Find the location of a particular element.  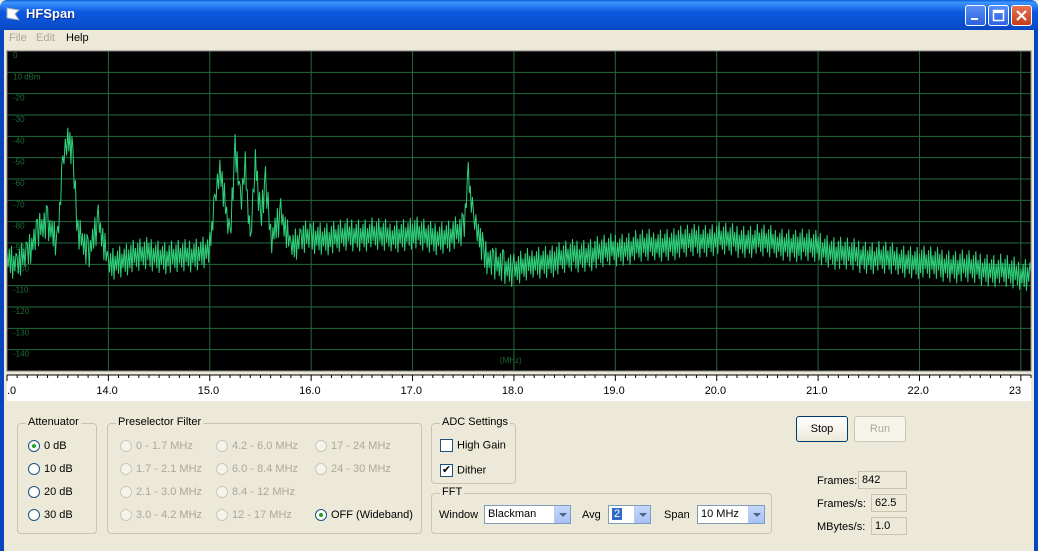

y-tick-label: -110 is located at coordinates (21, 290).